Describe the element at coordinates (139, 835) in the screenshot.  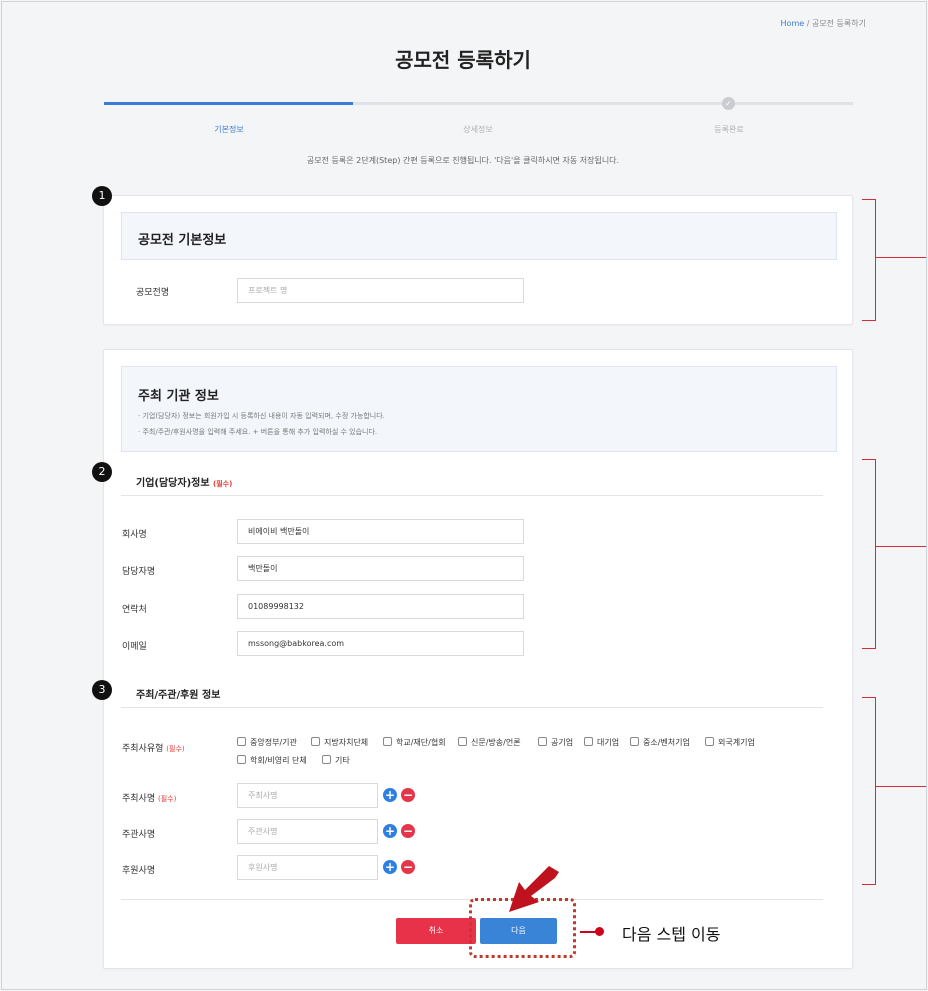
I see `organizer-name-label: 주관사명` at that location.